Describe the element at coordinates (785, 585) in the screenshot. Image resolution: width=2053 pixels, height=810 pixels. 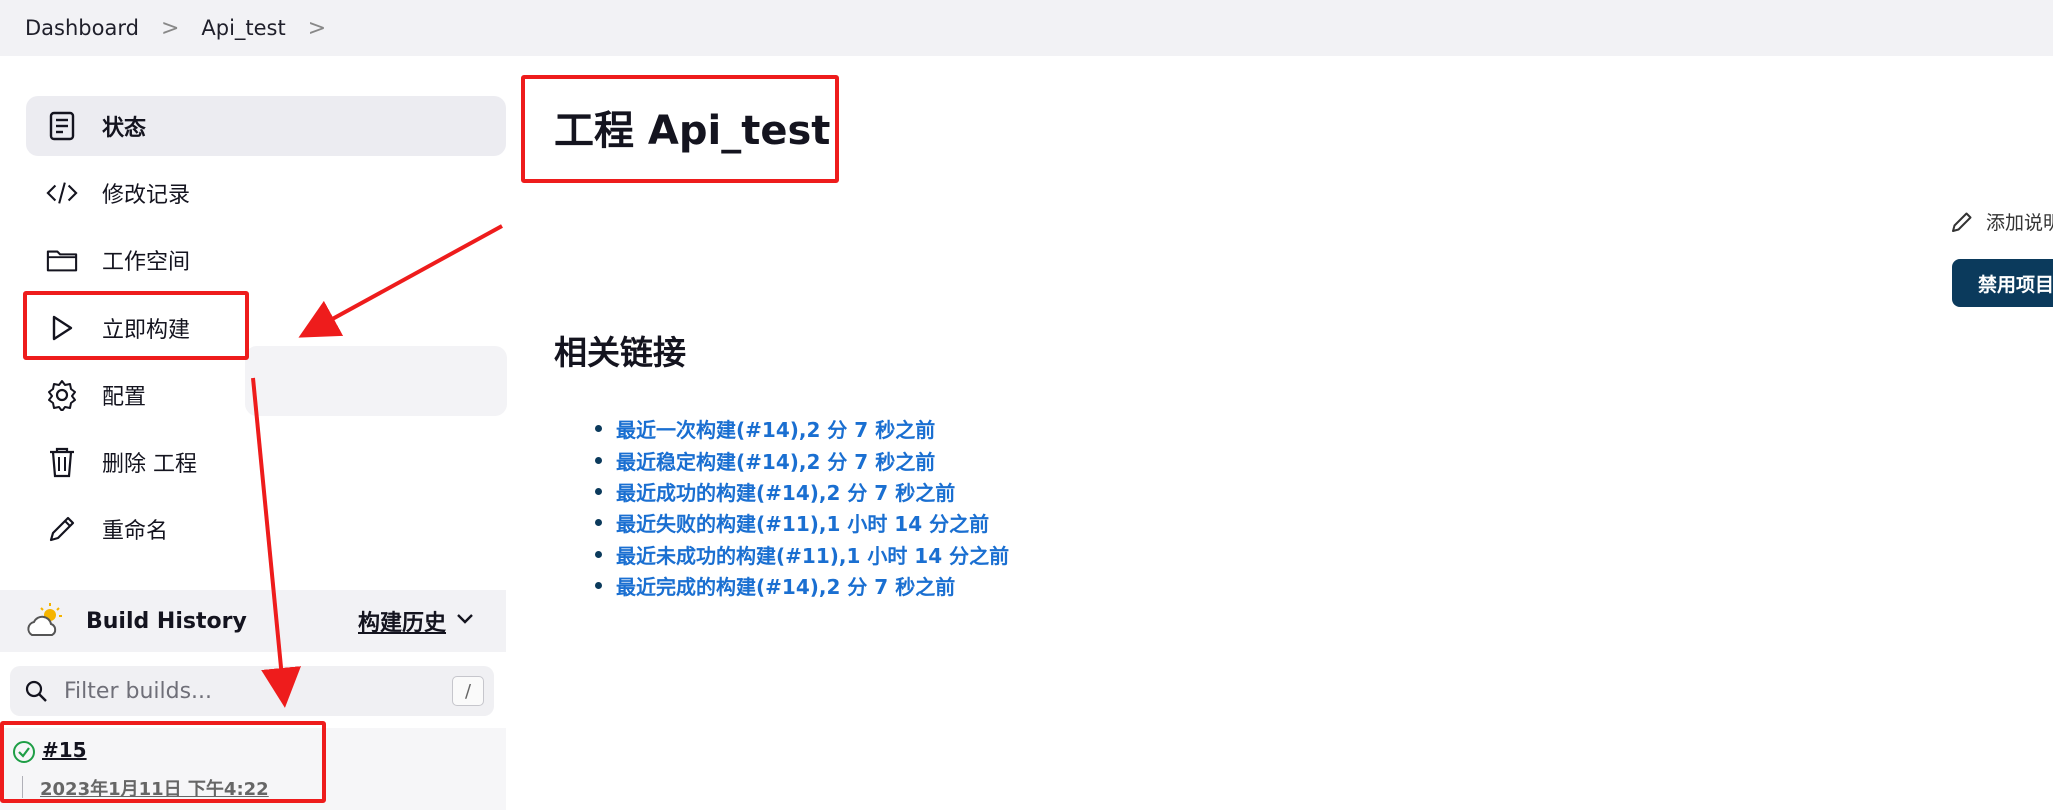
I see `last-completed-build-link: 最近完成的构建(#14),2 分 7 秒之前` at that location.